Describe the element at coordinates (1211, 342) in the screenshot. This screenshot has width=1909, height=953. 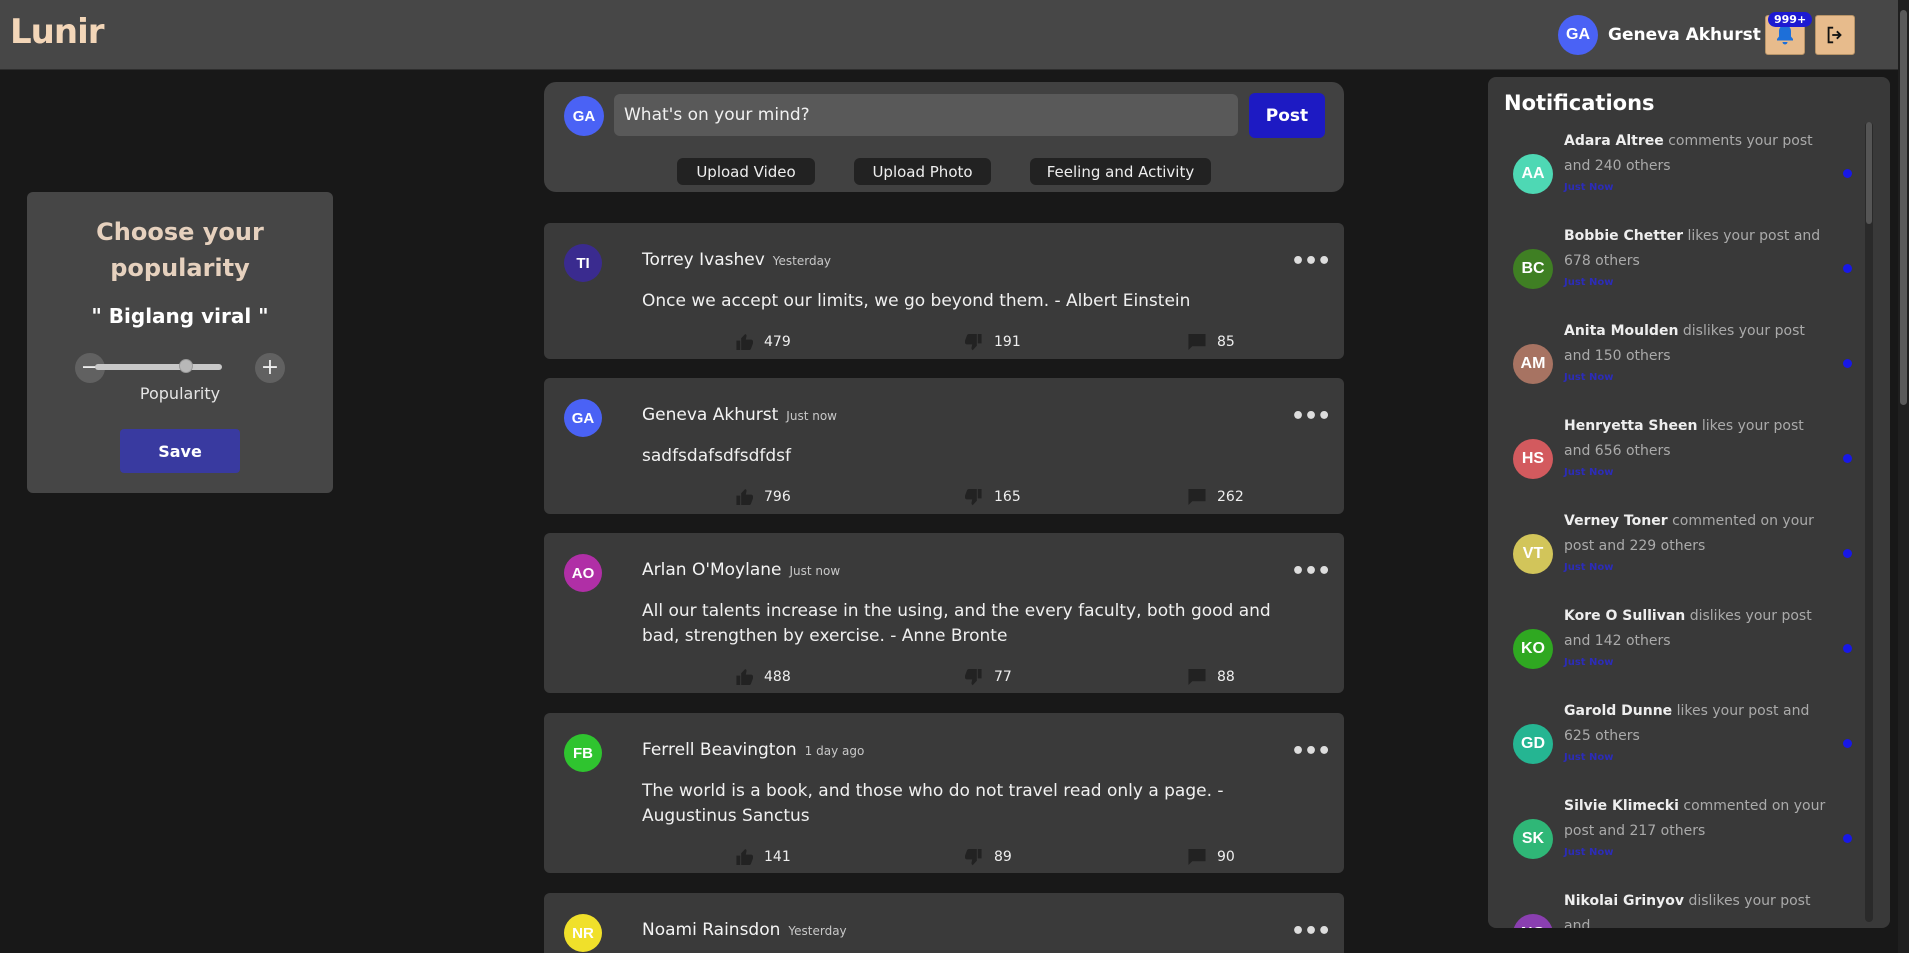
I see `comment-button: 85` at that location.